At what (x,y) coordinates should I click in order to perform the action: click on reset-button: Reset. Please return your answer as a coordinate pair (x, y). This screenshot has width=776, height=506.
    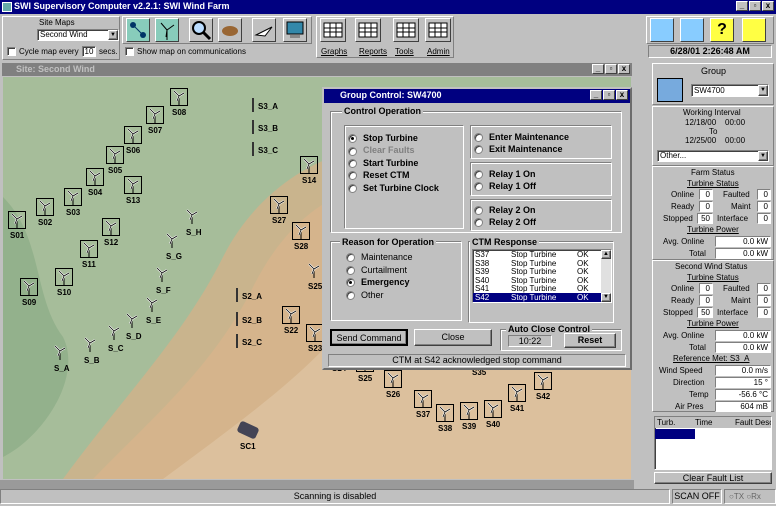
    Looking at the image, I should click on (590, 340).